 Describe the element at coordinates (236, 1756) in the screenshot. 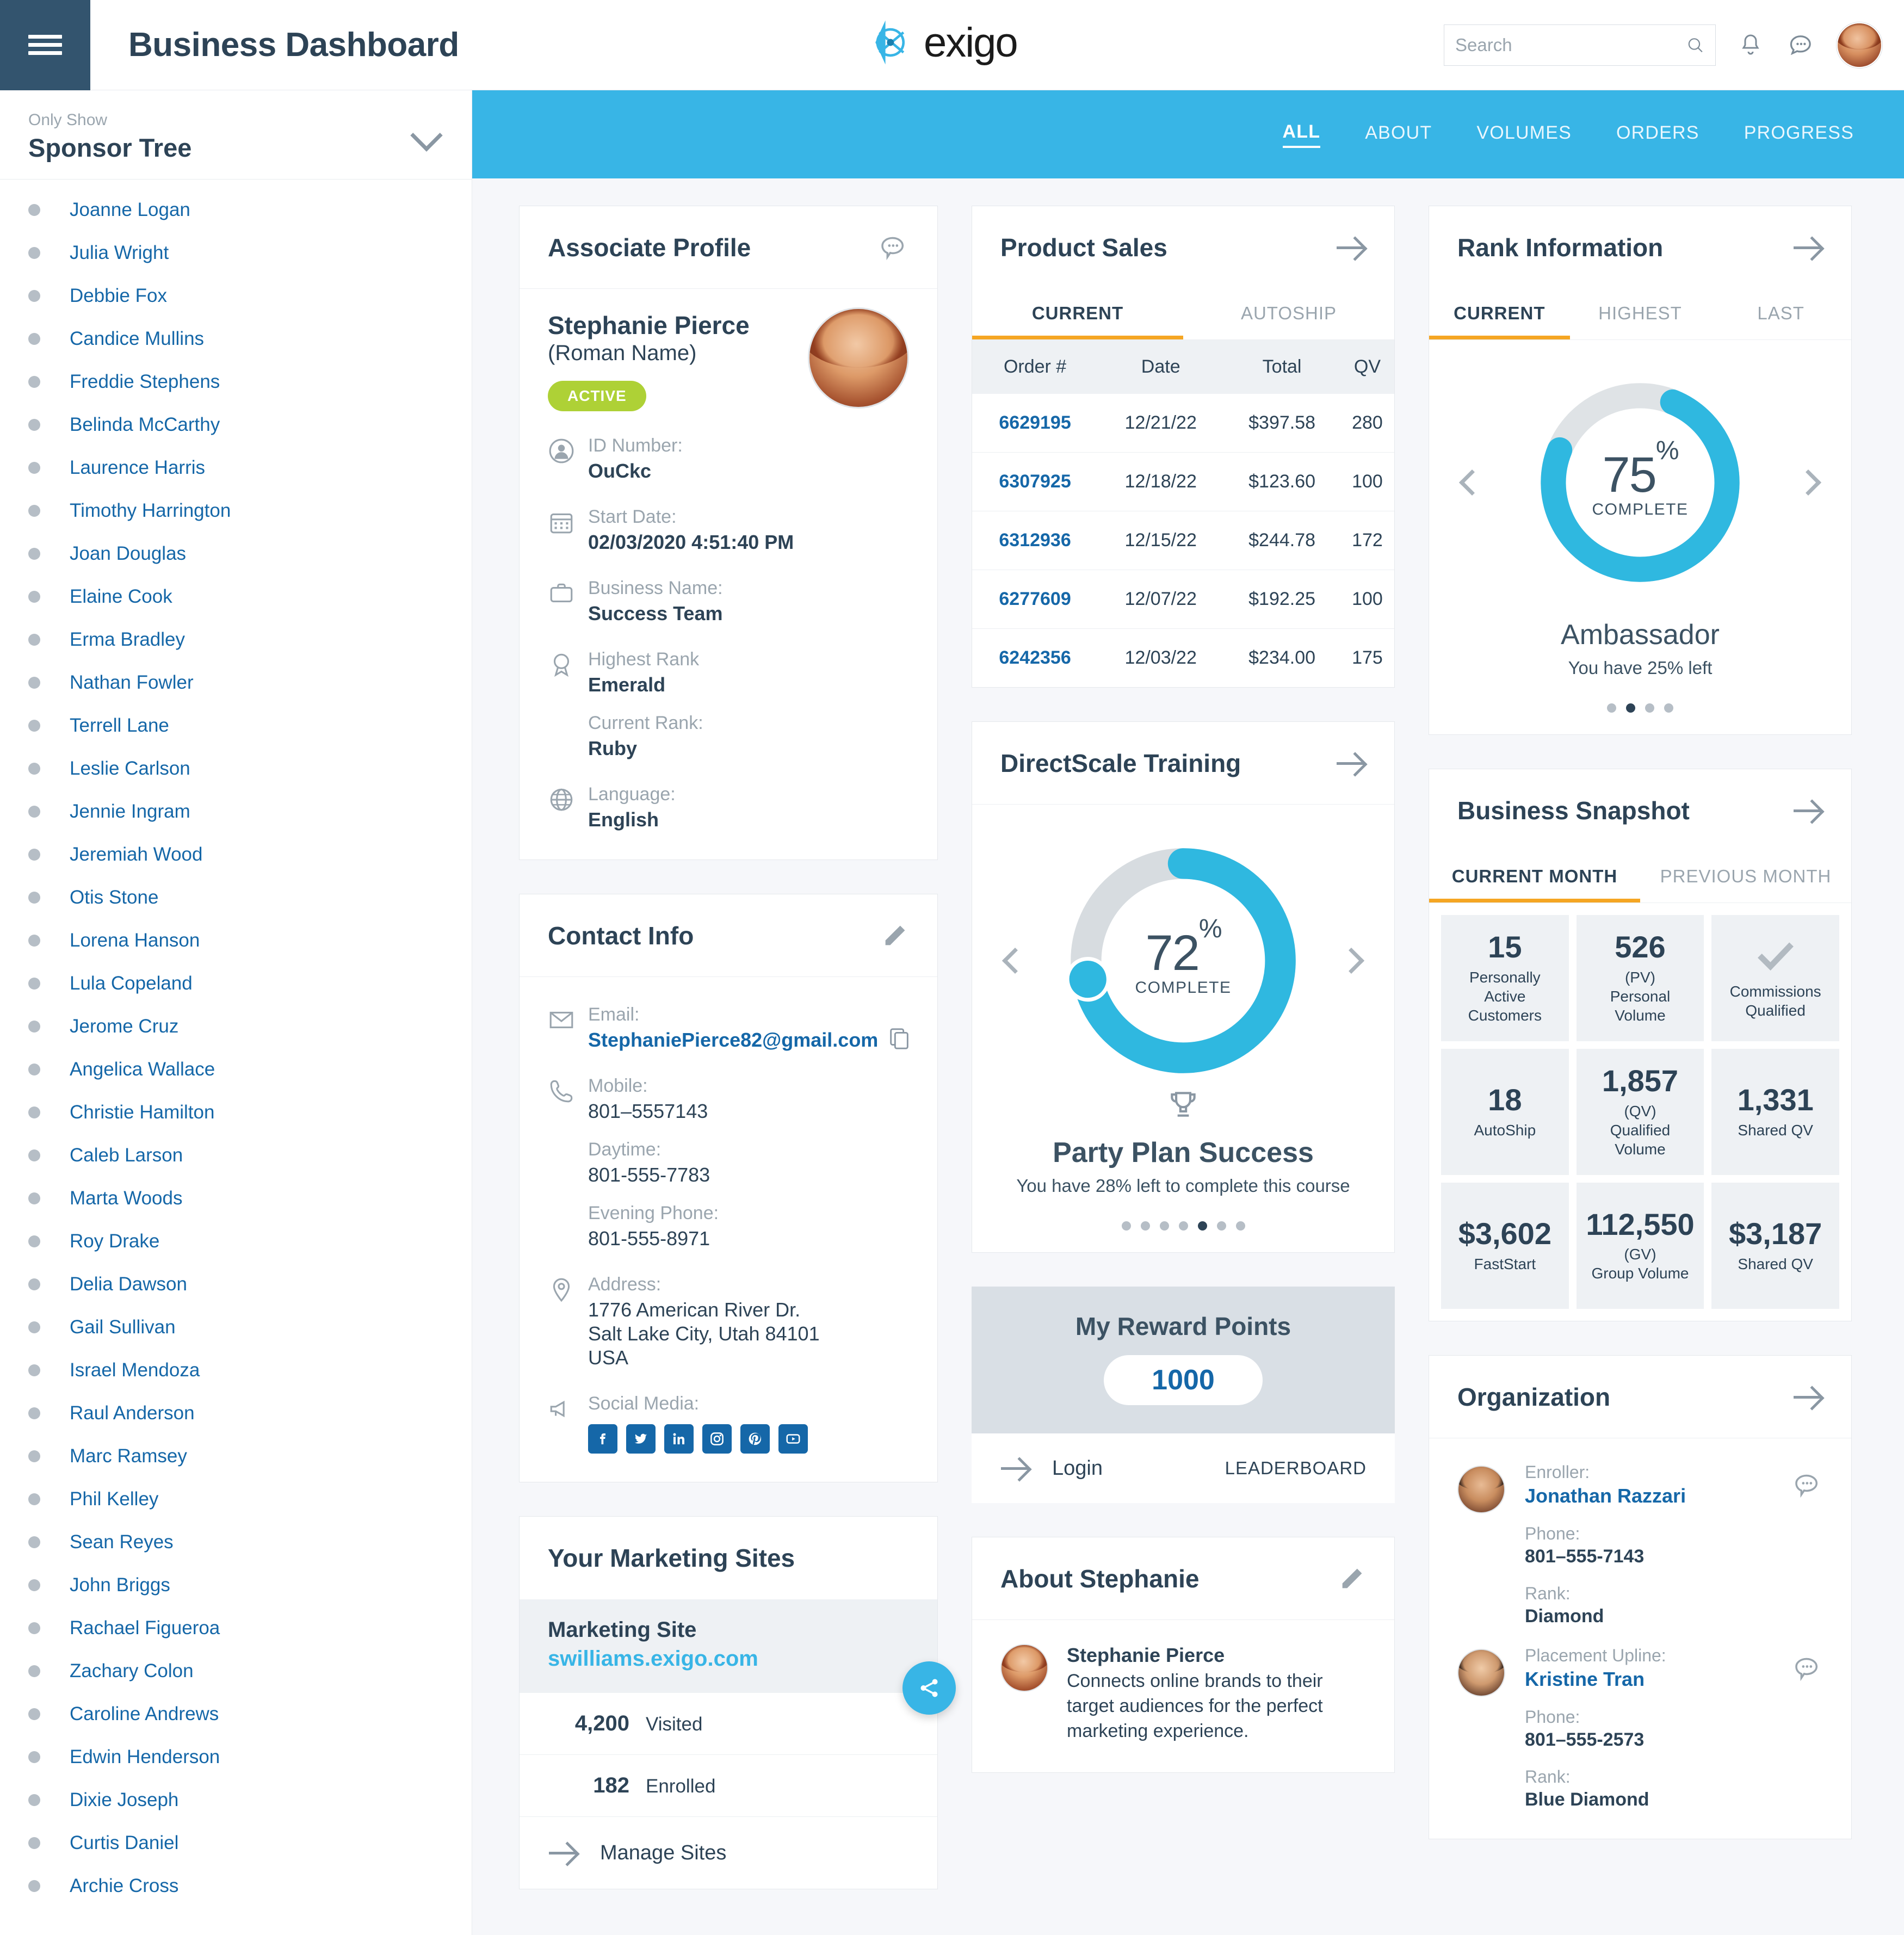

I see `sidebar-tree-item: Edwin Henderson` at that location.